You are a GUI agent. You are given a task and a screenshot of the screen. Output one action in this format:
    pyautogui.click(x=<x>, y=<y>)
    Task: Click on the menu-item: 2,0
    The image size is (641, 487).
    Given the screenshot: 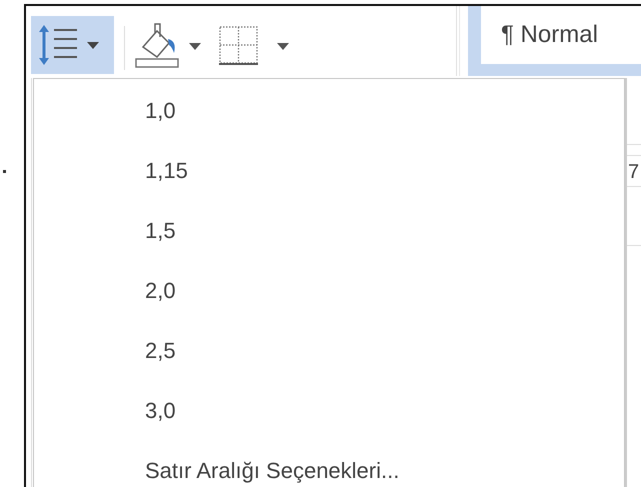 What is the action you would take?
    pyautogui.click(x=160, y=291)
    